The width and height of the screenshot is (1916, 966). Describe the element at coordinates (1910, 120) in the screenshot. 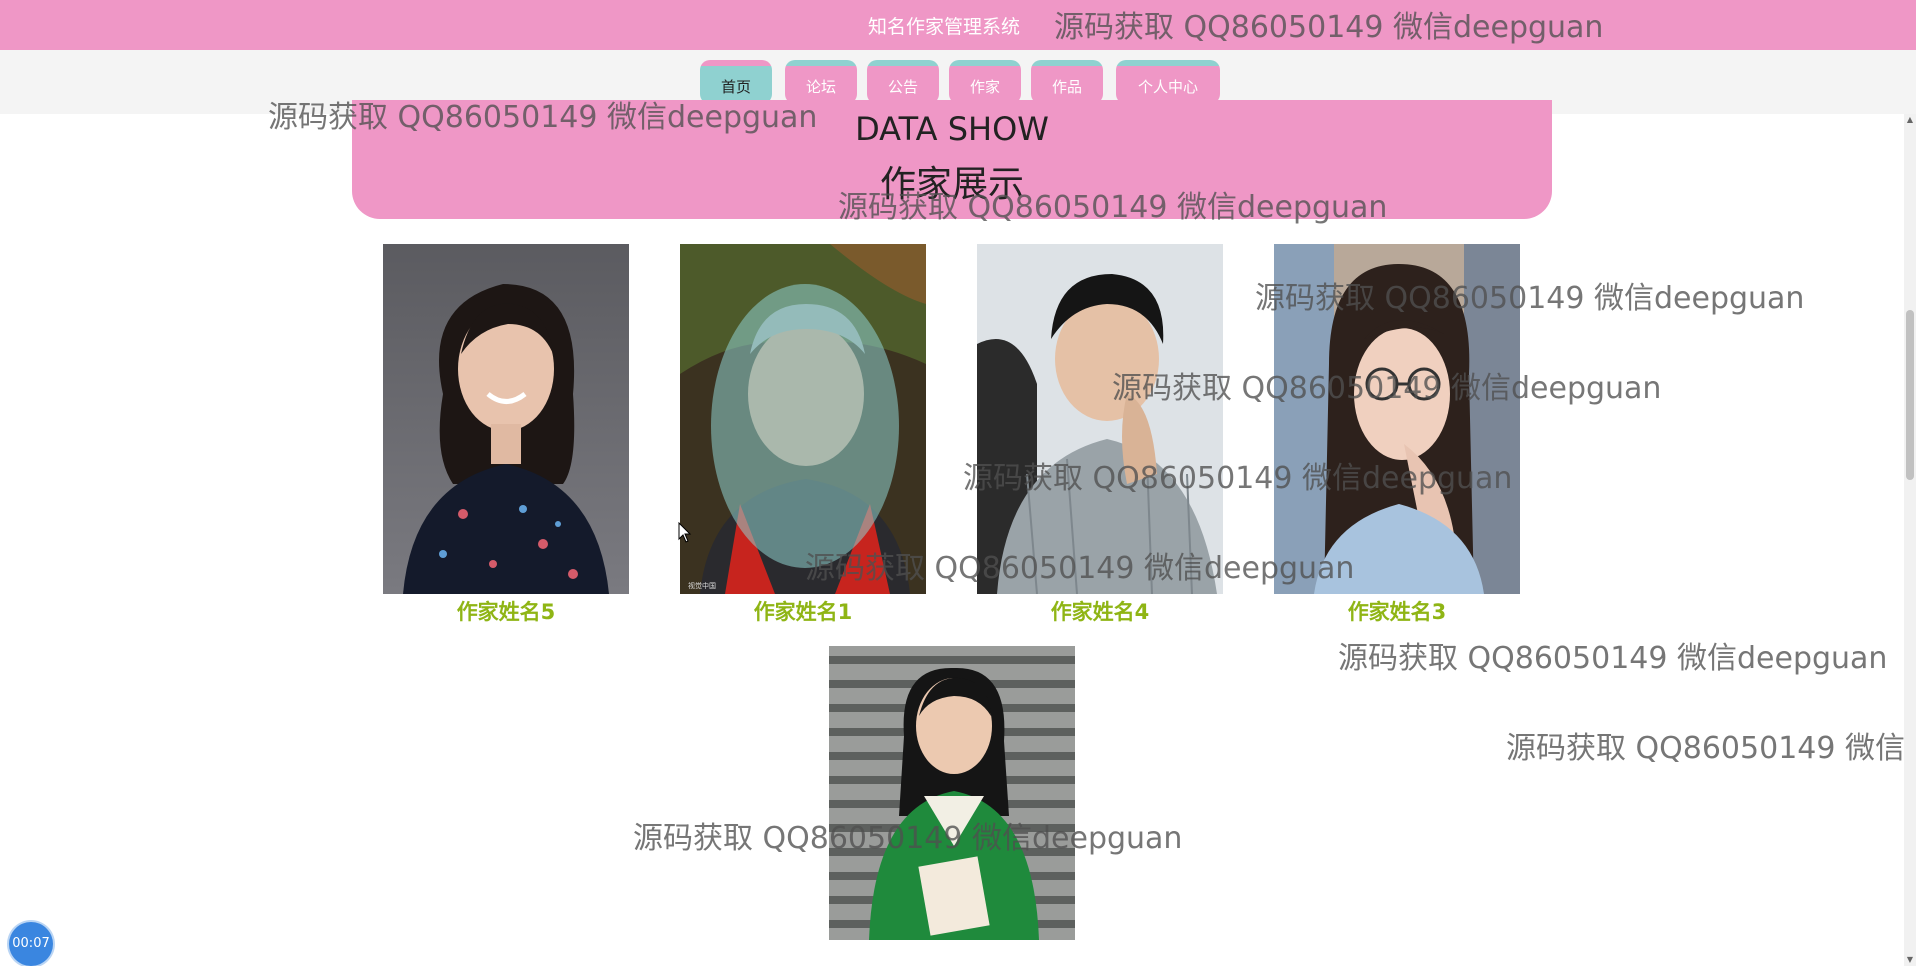

I see `scroll-up-arrow-icon: ▲` at that location.